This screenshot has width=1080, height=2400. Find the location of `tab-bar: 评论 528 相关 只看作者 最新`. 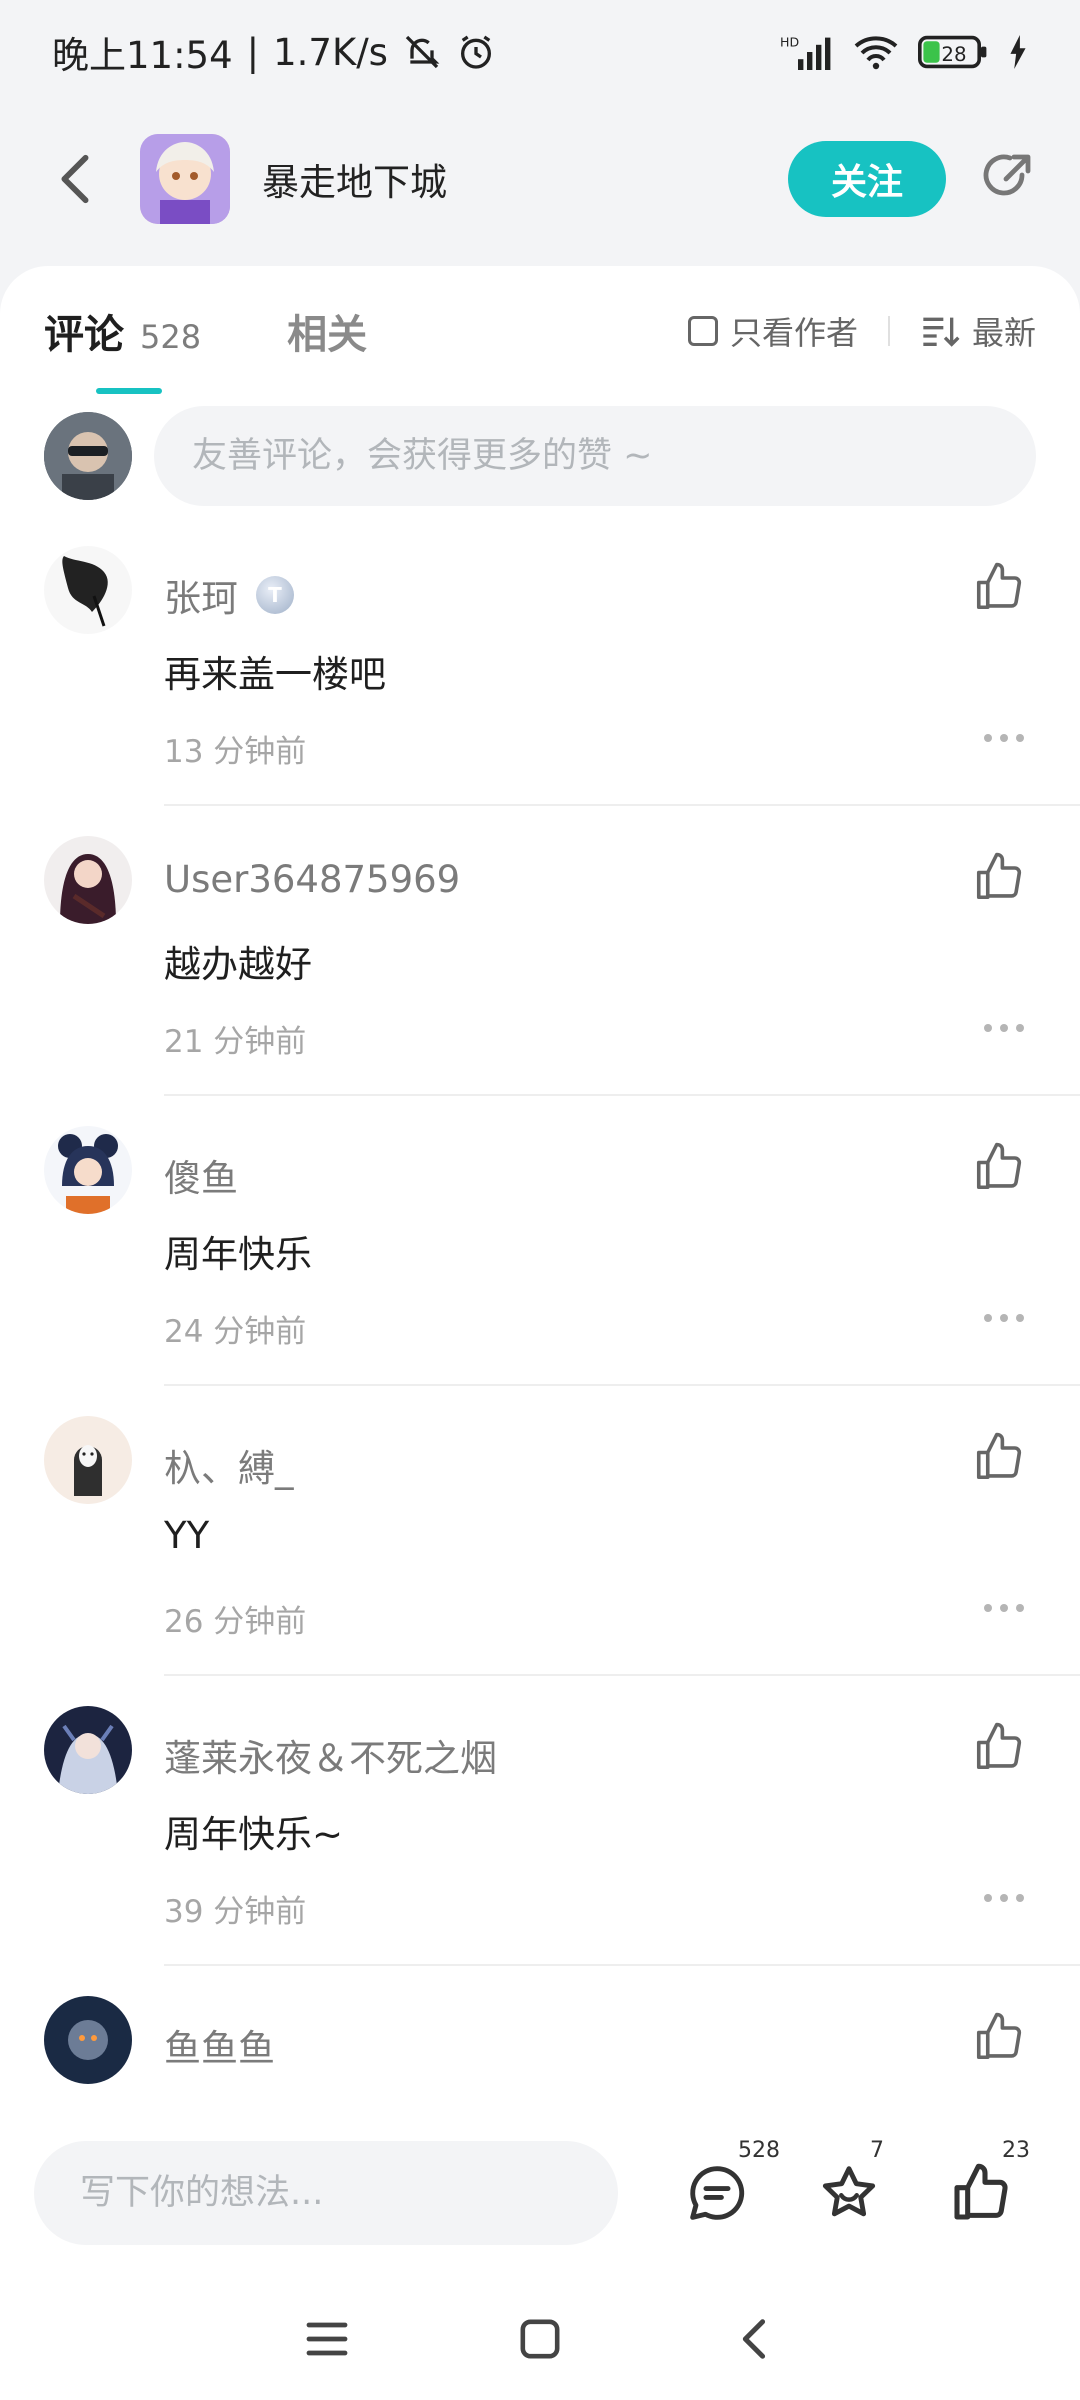

tab-bar: 评论 528 相关 只看作者 最新 is located at coordinates (540, 331).